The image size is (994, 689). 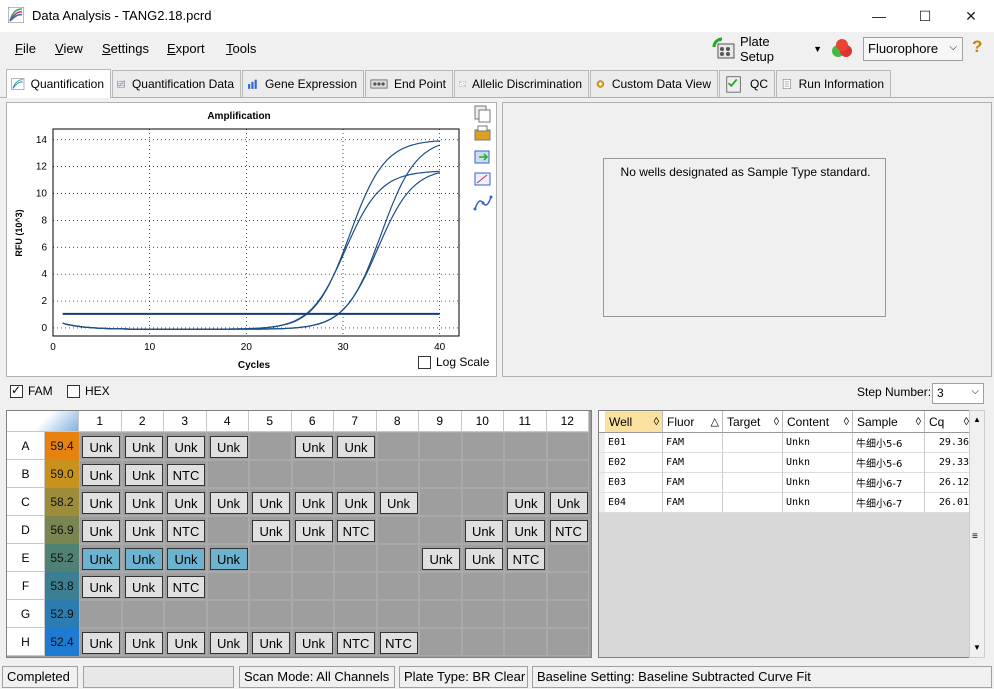 I want to click on maximize-button: ☐, so click(x=925, y=16).